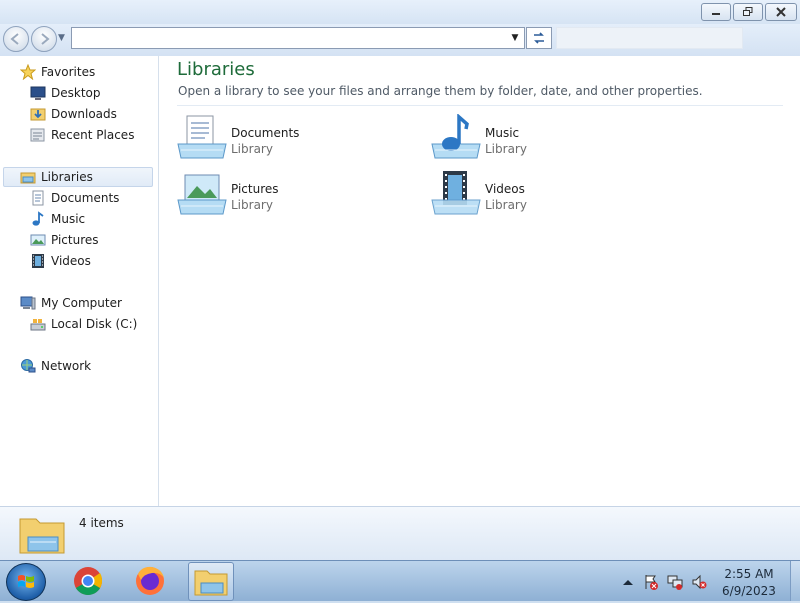 The height and width of the screenshot is (603, 800). I want to click on page-title: Libraries, so click(216, 69).